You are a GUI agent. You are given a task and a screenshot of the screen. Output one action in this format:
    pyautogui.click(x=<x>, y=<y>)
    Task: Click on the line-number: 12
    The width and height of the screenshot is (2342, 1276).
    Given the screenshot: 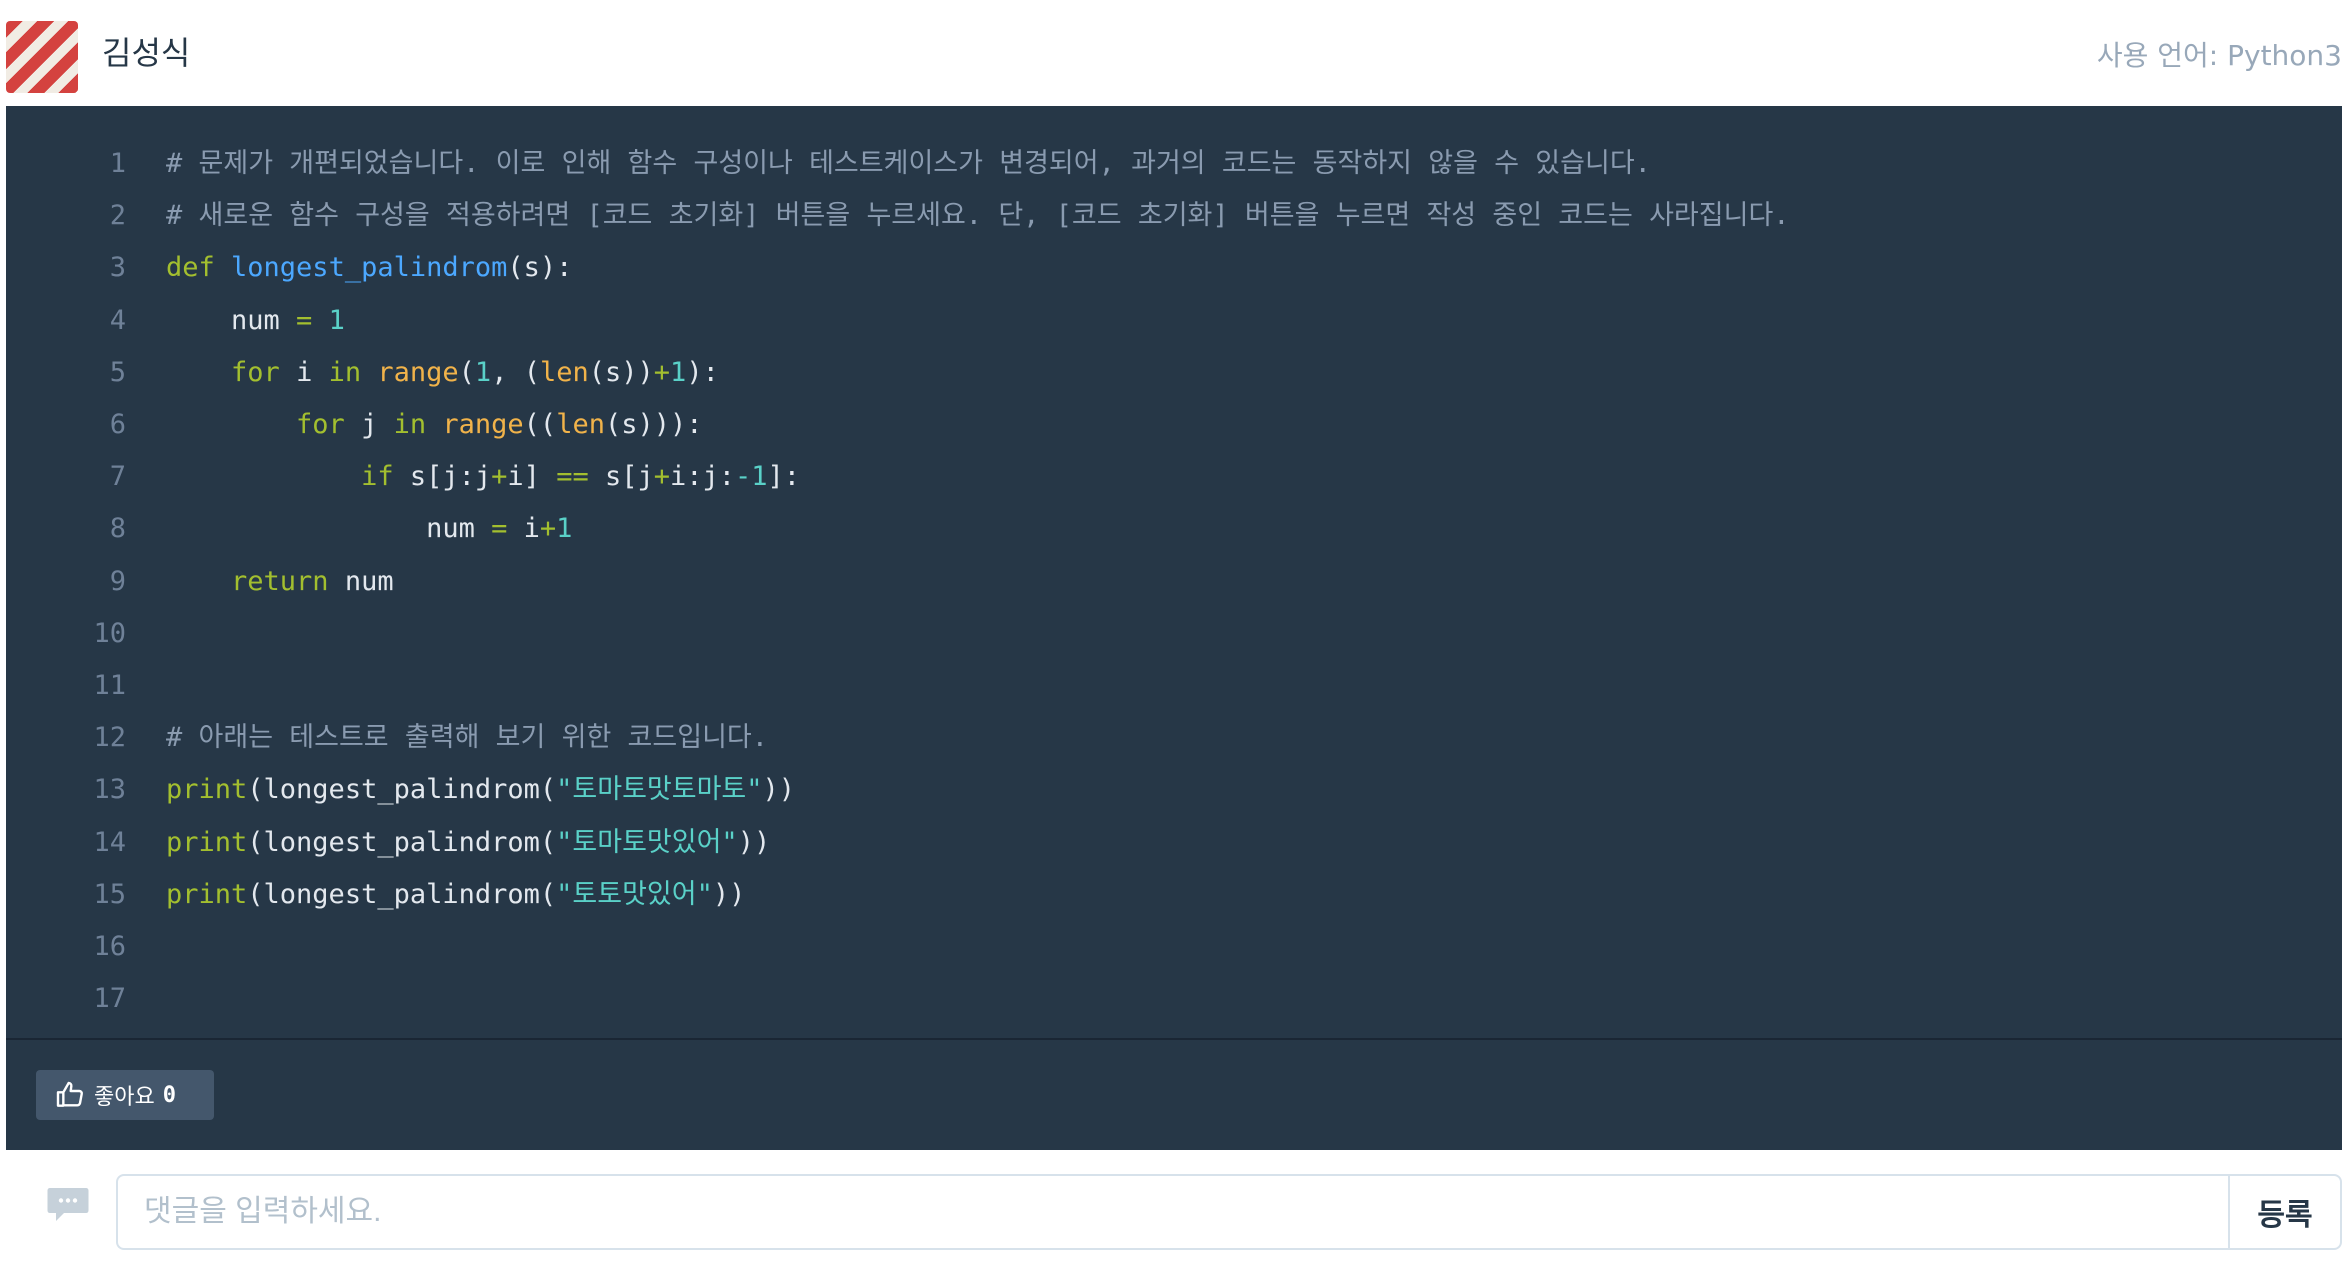 What is the action you would take?
    pyautogui.click(x=109, y=738)
    